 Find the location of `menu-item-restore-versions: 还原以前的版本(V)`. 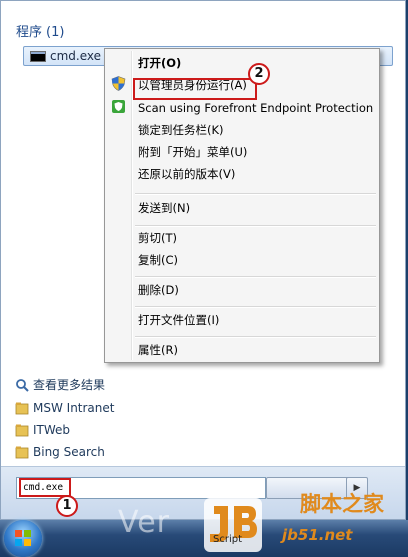

menu-item-restore-versions: 还原以前的版本(V) is located at coordinates (186, 174).